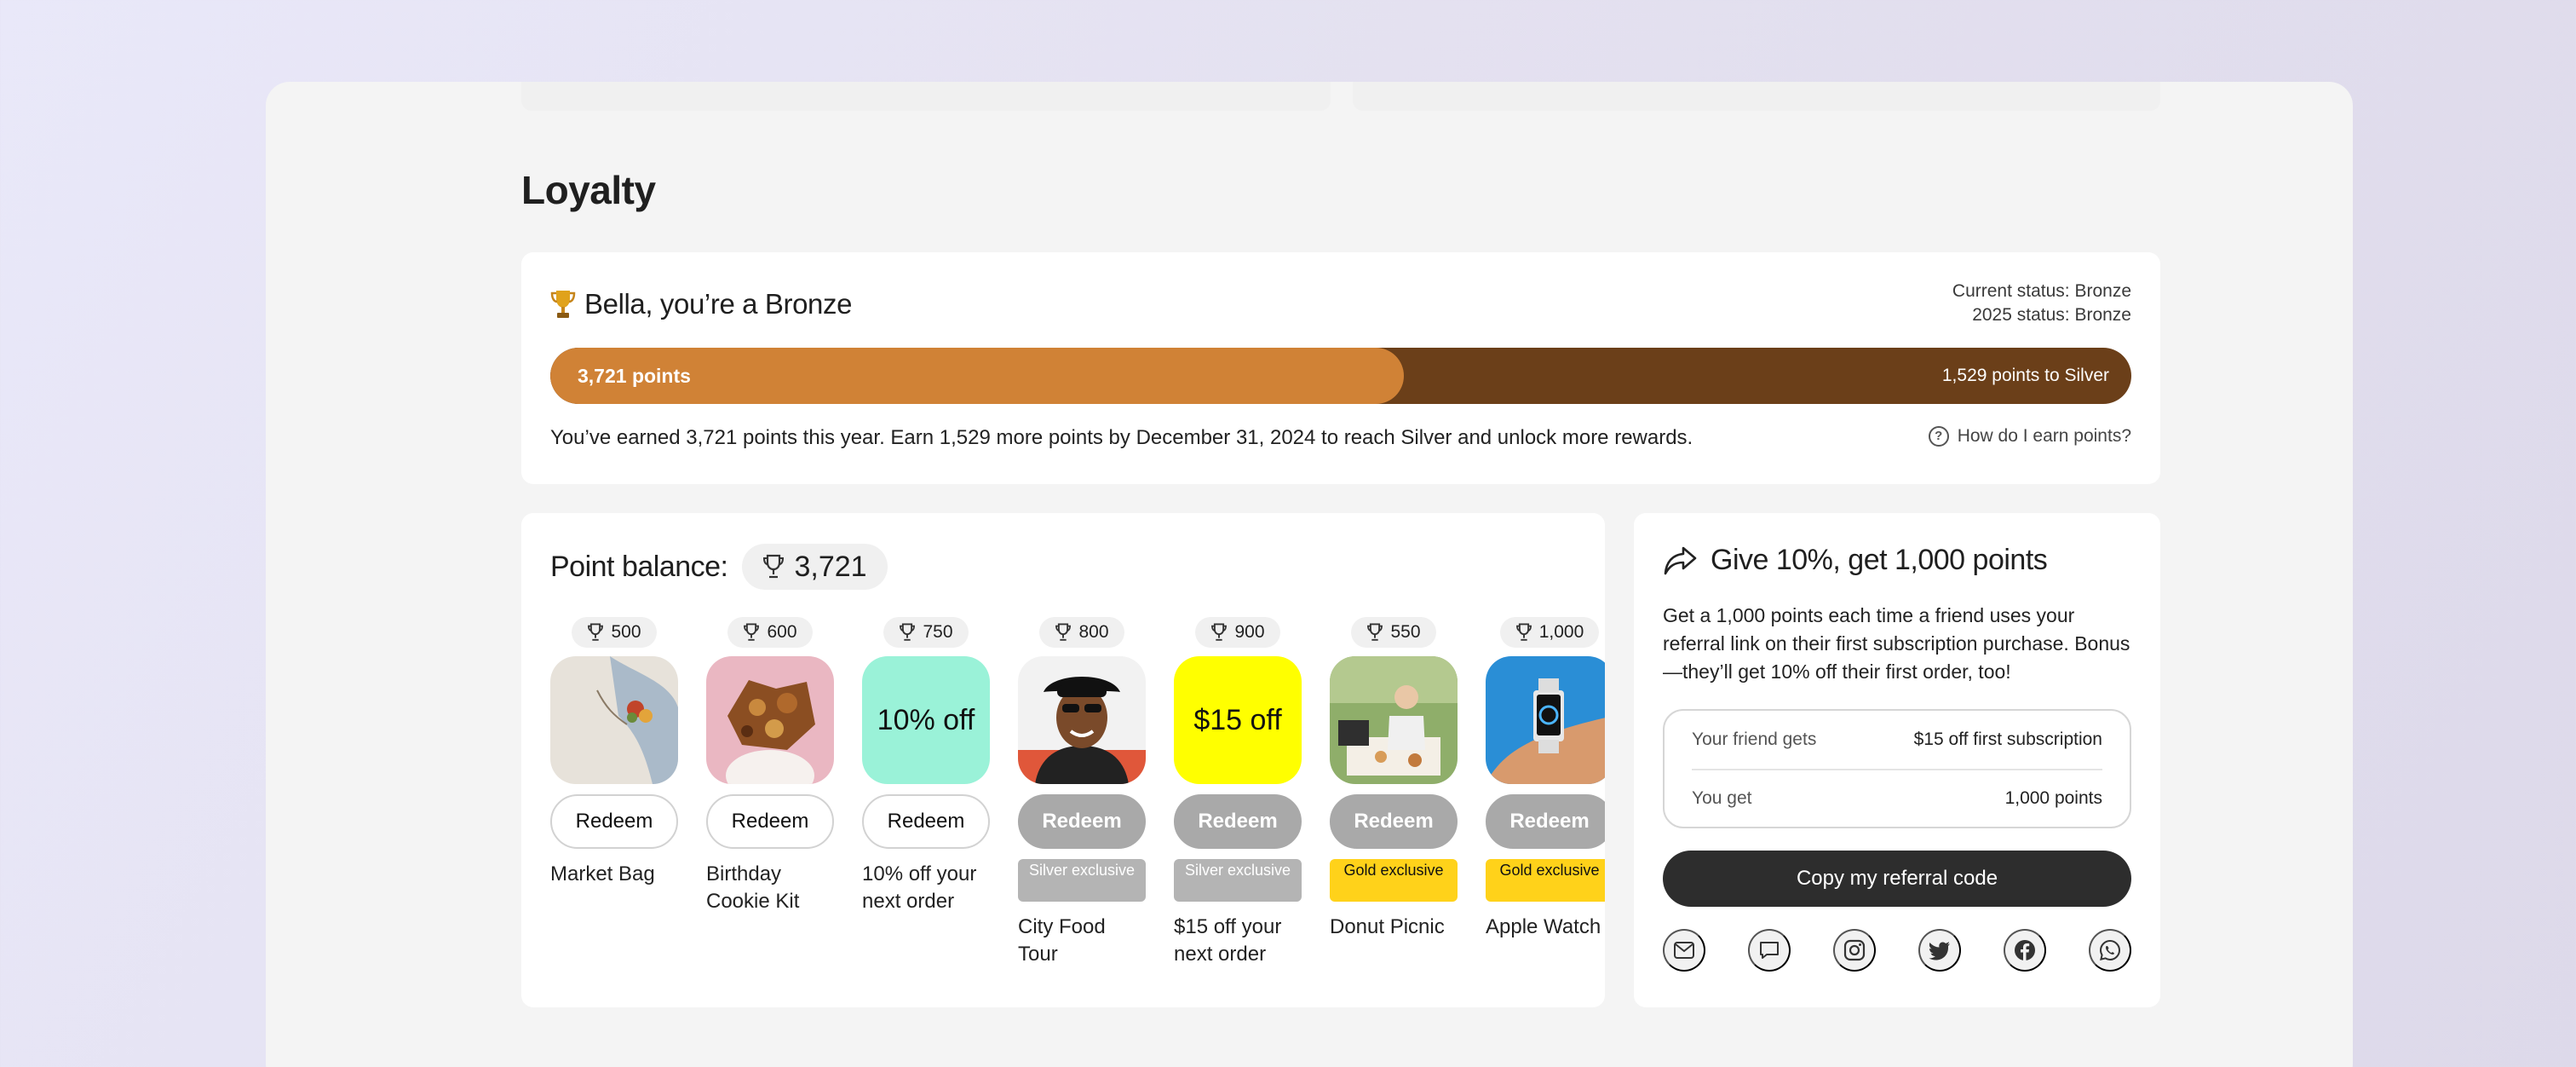 Image resolution: width=2576 pixels, height=1067 pixels. I want to click on reward-name: 10% off your next order, so click(920, 887).